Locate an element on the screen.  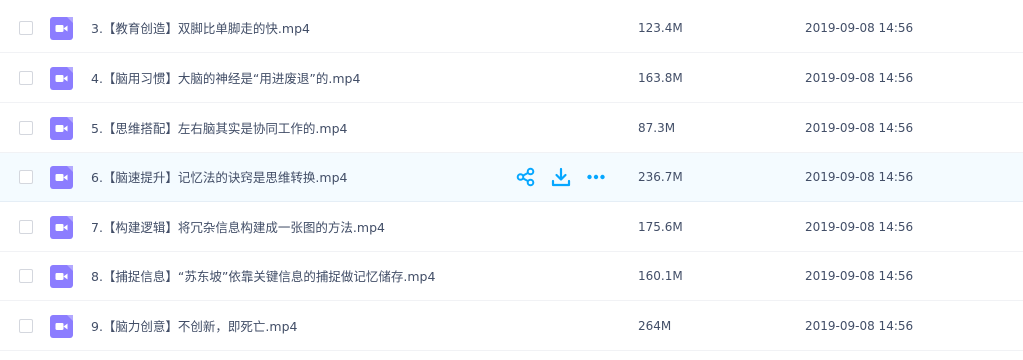
file-size: 160.1M is located at coordinates (660, 276).